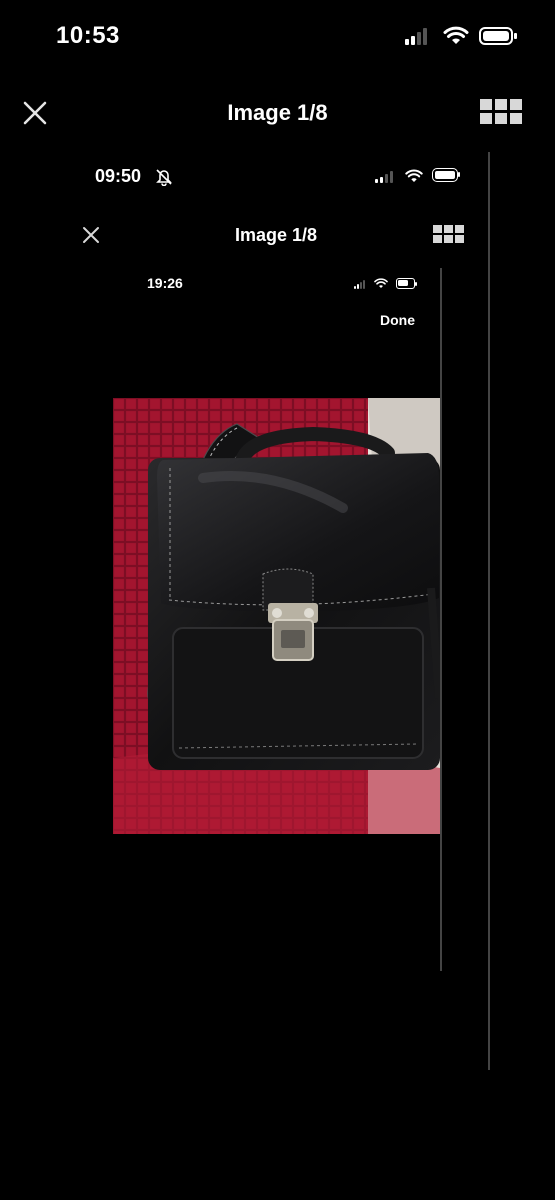 The image size is (555, 1200). Describe the element at coordinates (91, 235) in the screenshot. I see `nested-close-icon` at that location.